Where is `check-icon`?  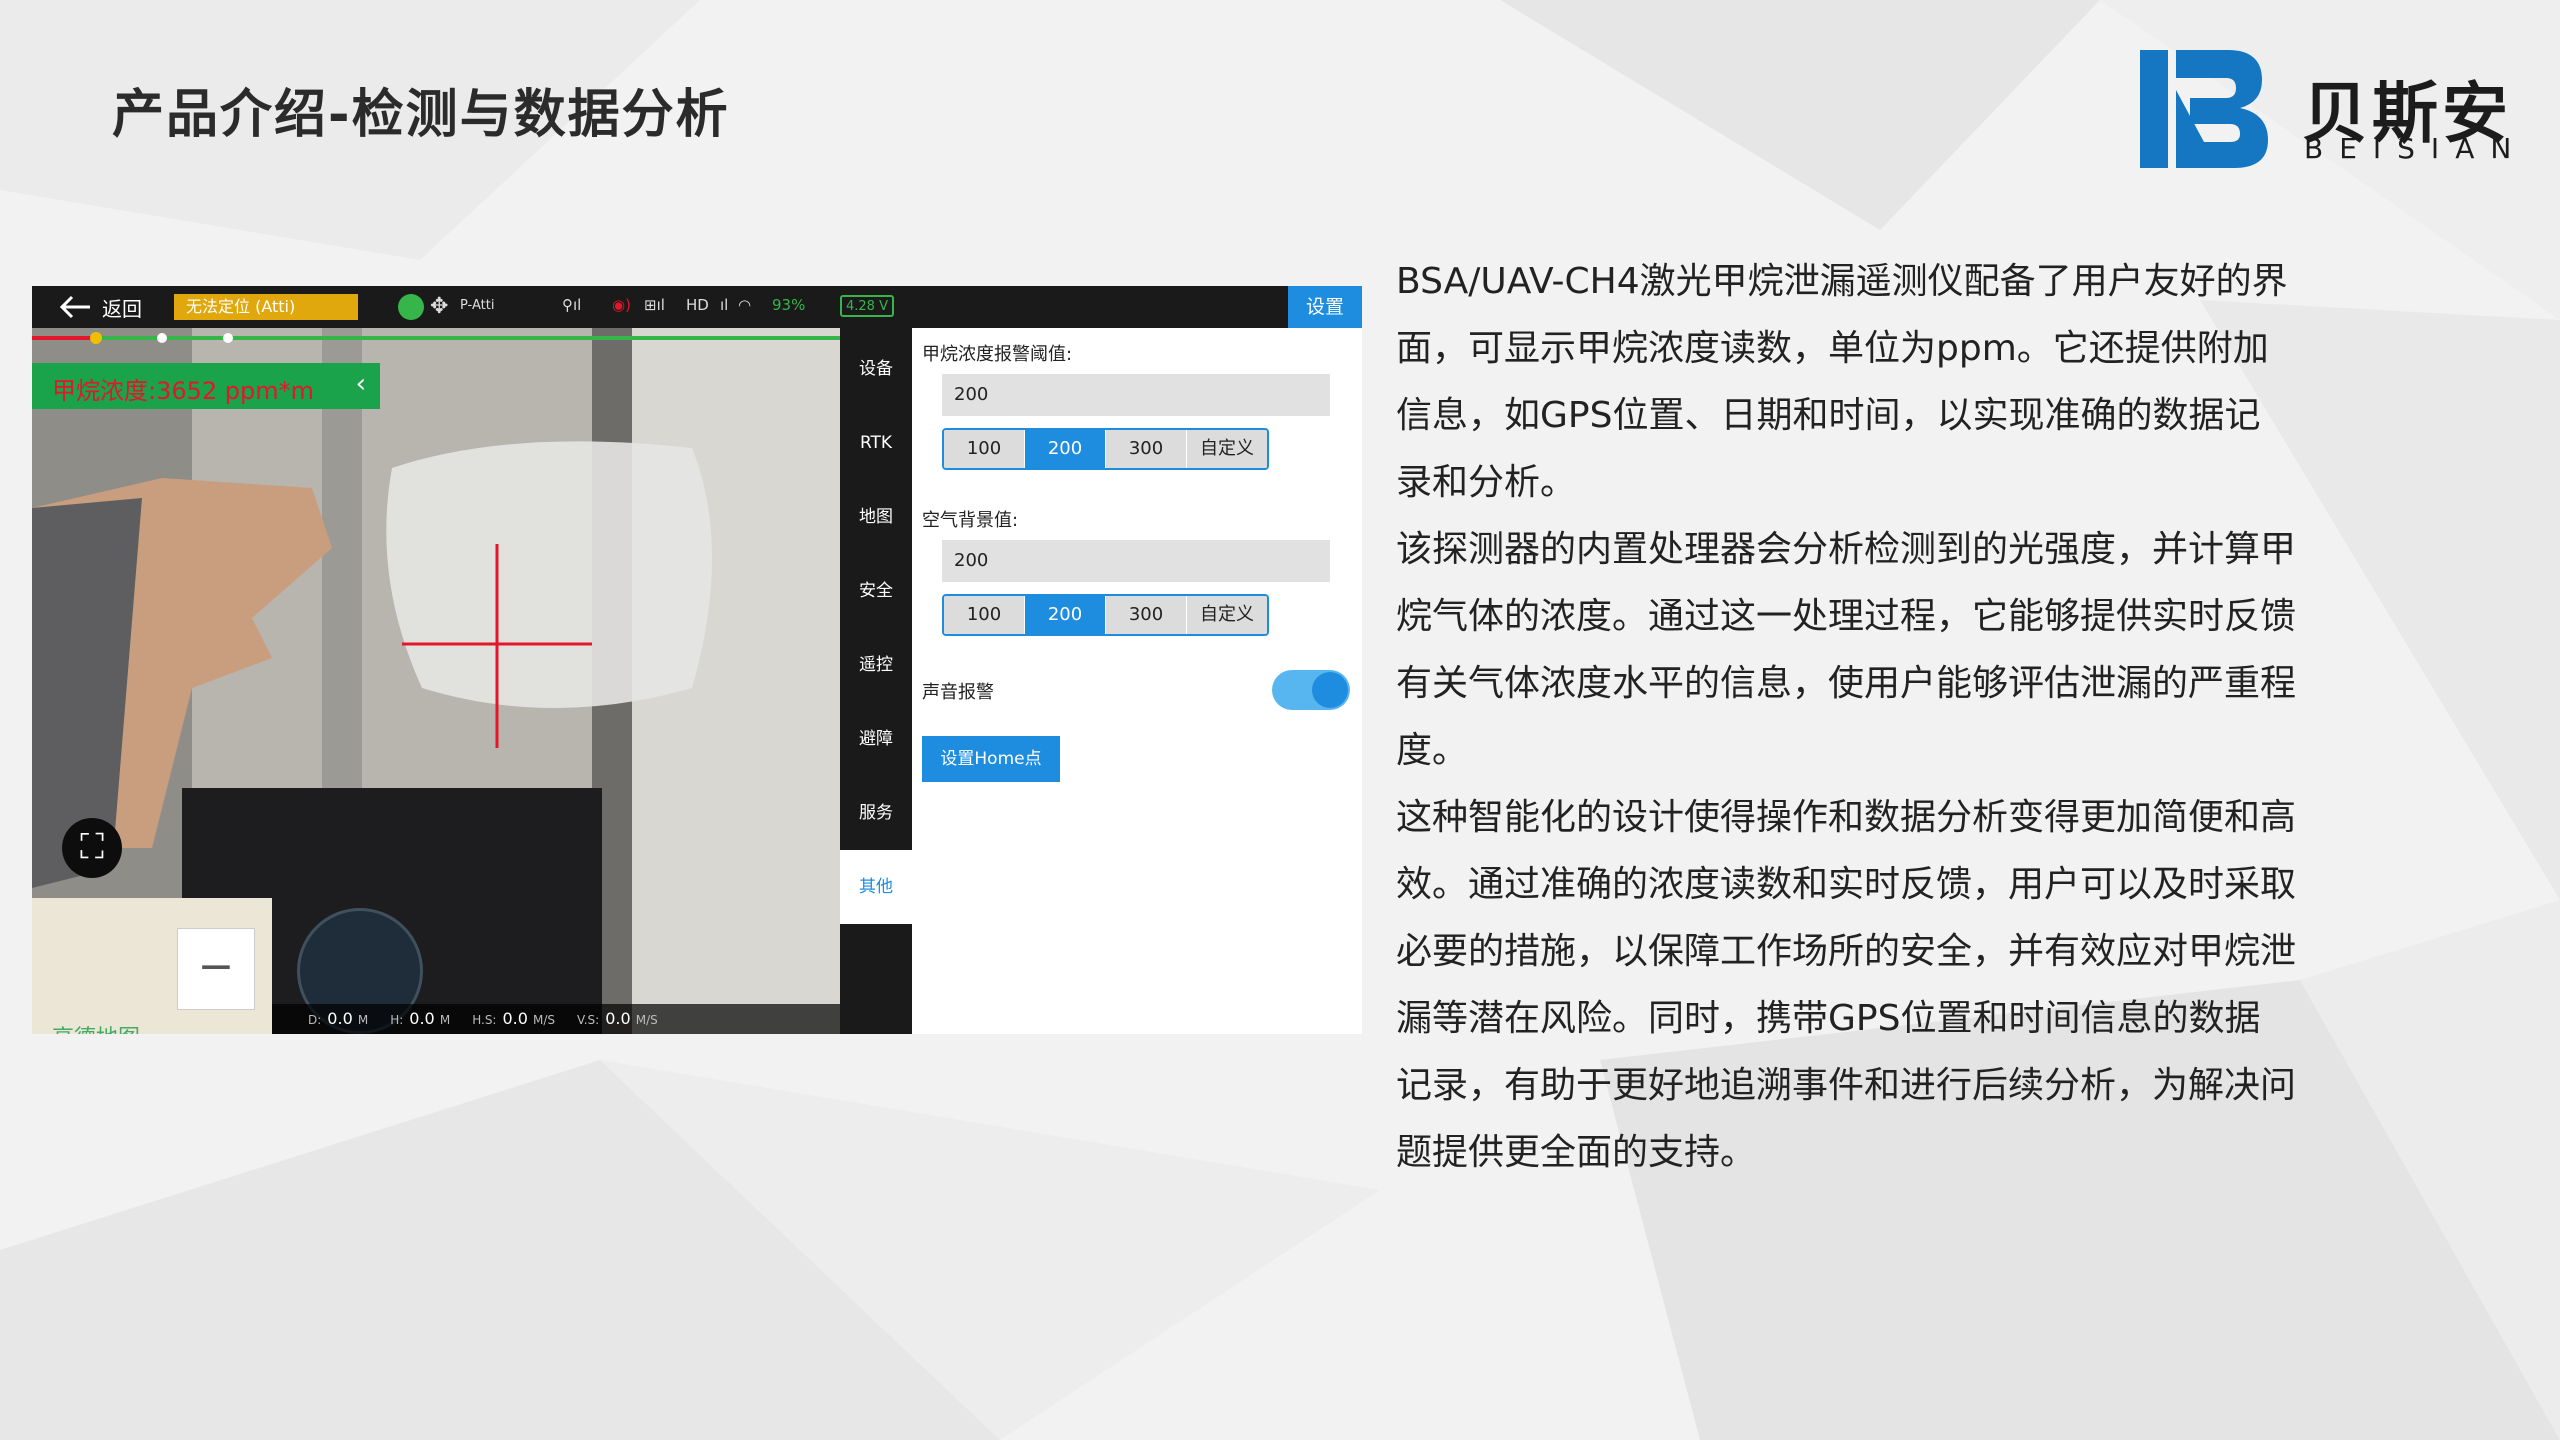 check-icon is located at coordinates (411, 307).